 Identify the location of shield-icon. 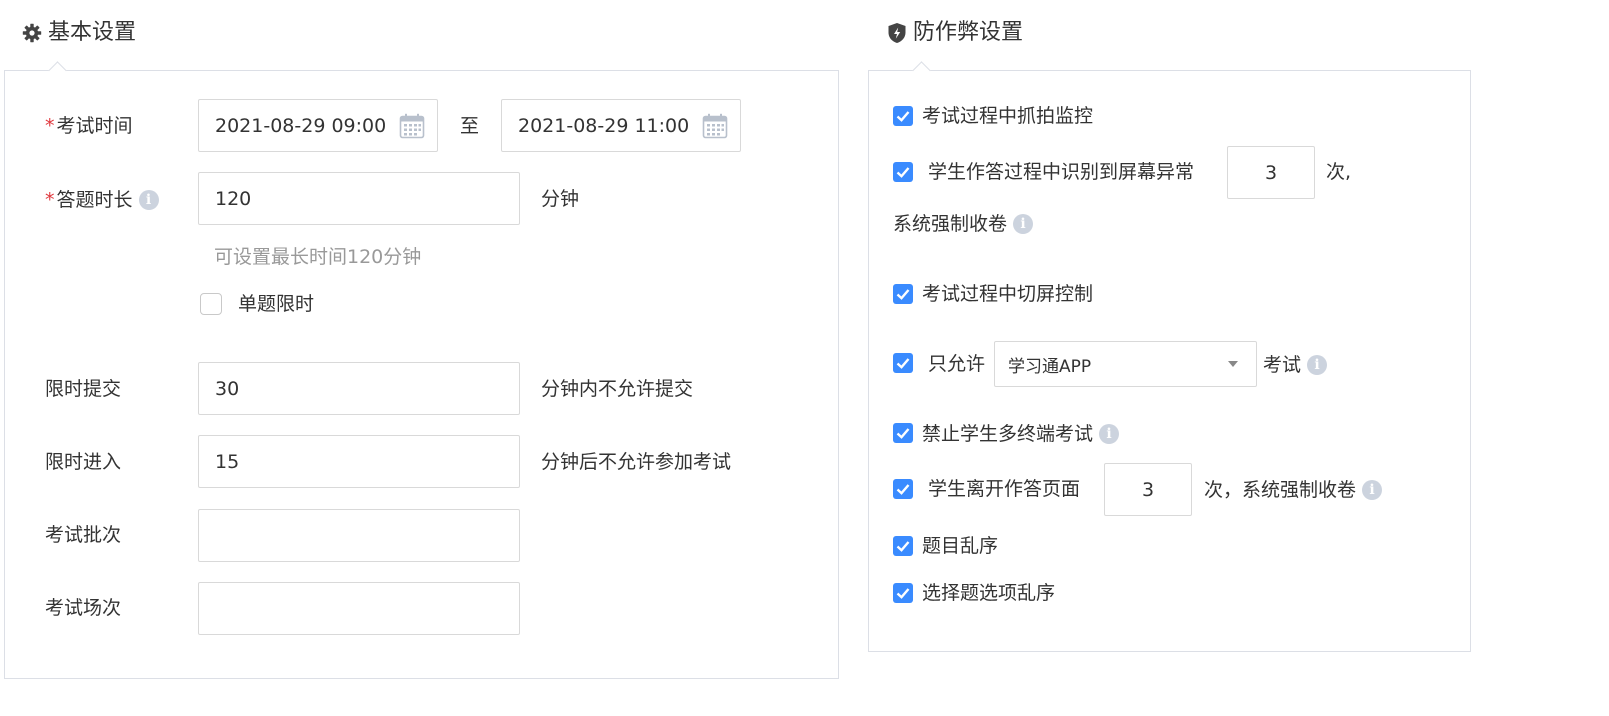
(897, 33).